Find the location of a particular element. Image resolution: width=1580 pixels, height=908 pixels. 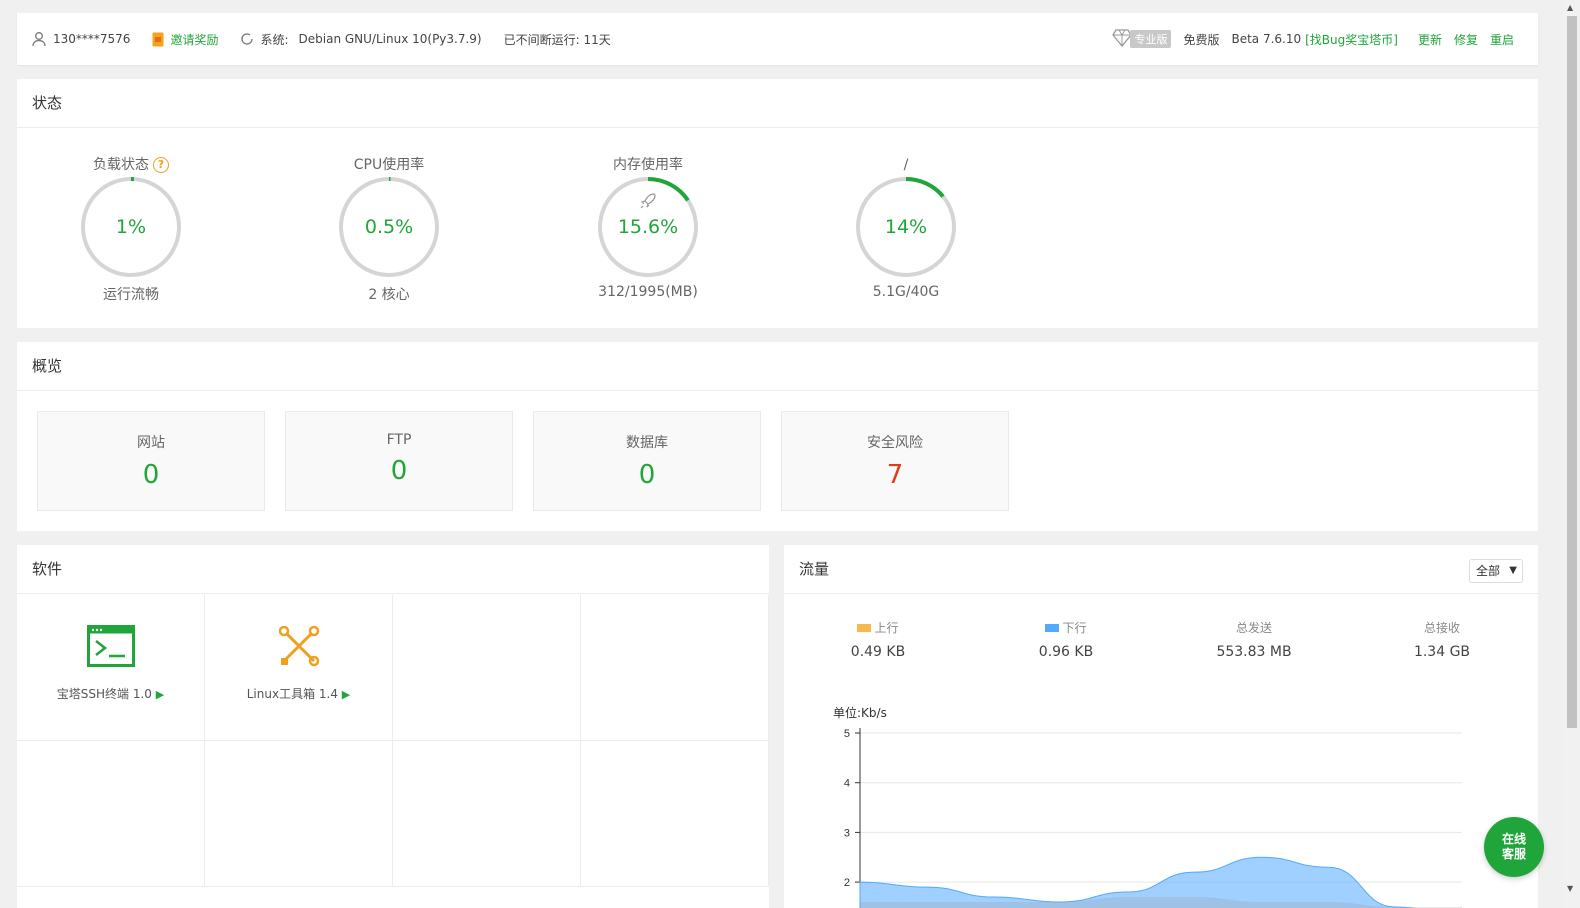

overview-card-ftp: FTP 0 is located at coordinates (399, 461).